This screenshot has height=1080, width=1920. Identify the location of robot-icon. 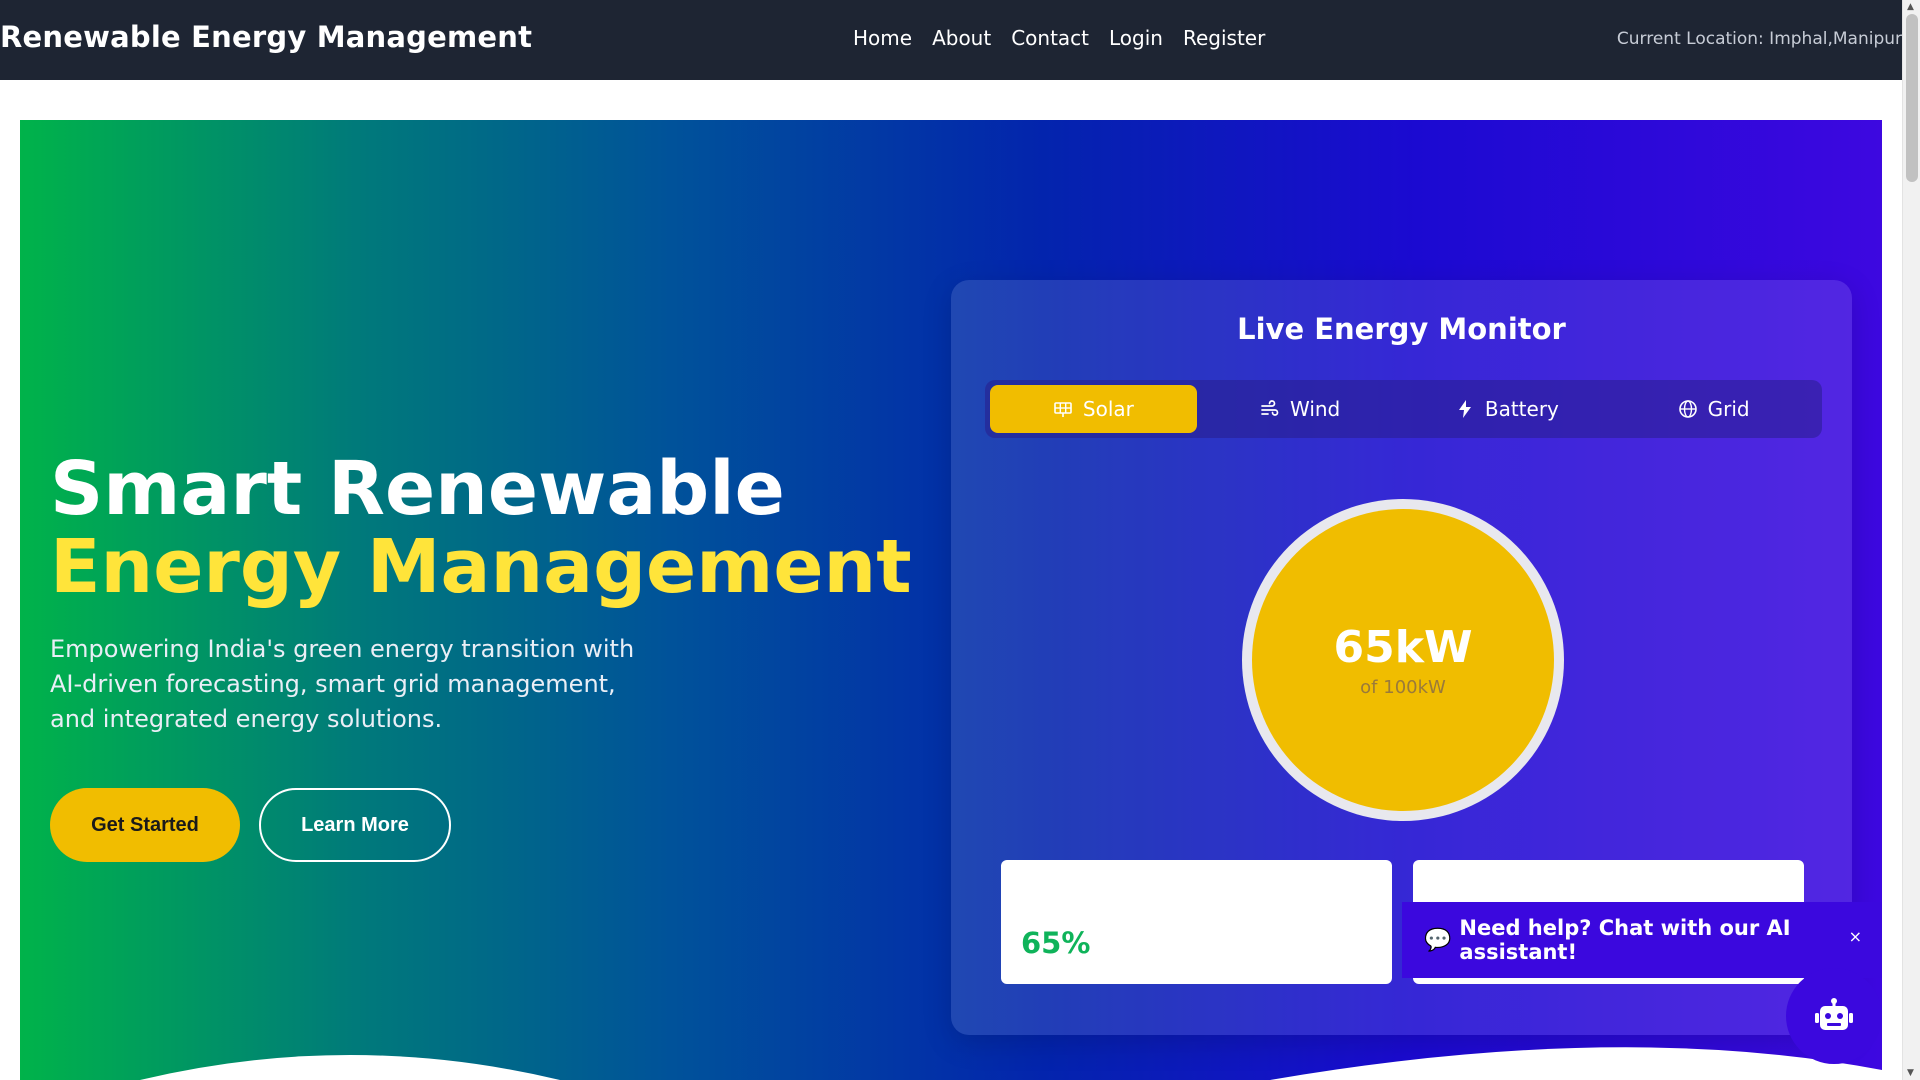
(1834, 1014).